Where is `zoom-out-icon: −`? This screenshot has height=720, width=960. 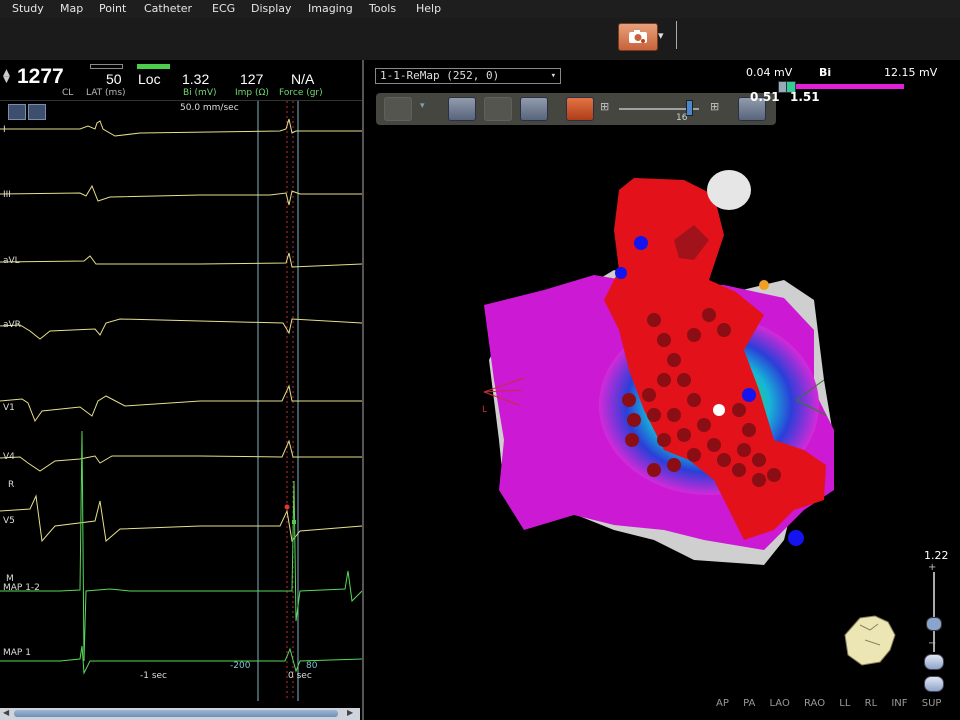 zoom-out-icon: − is located at coordinates (932, 643).